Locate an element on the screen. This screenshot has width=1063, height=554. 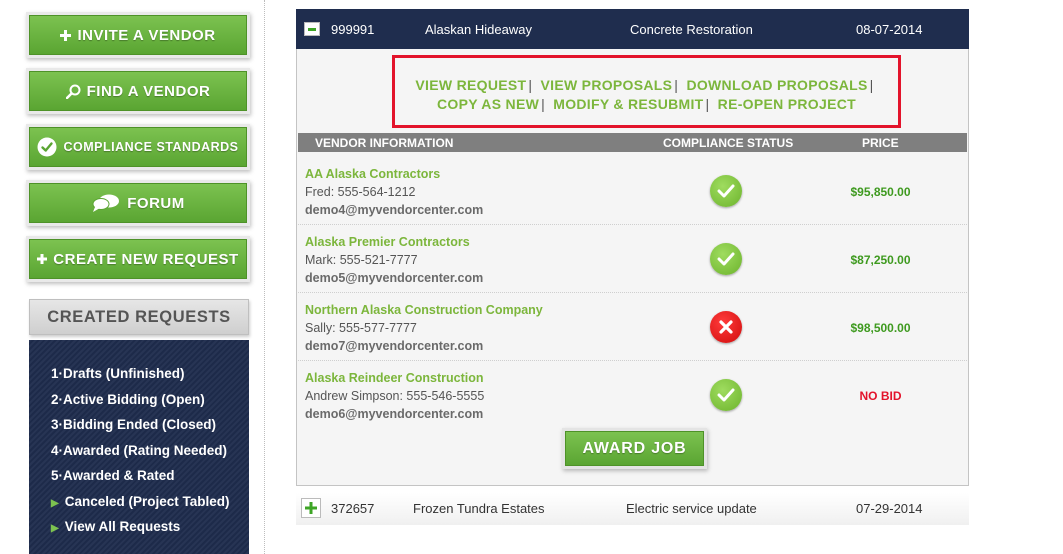
request-filter-label: Bidding Ended (Closed) is located at coordinates (140, 424).